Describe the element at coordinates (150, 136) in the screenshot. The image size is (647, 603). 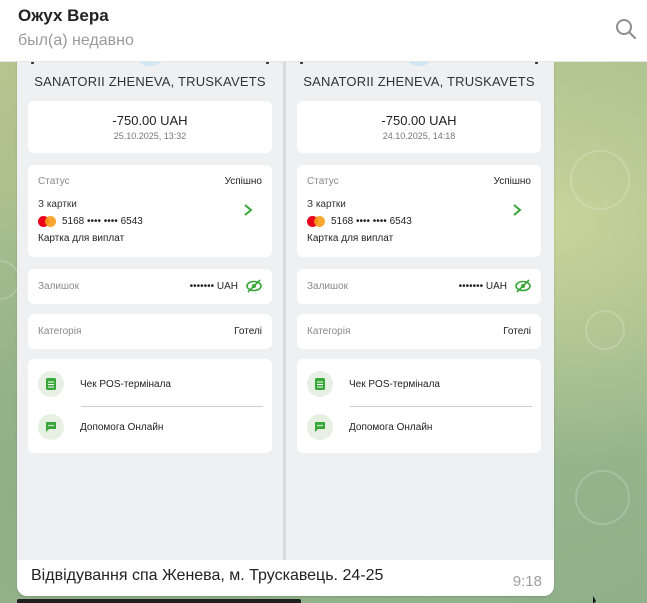
I see `transaction-datetime: 25.10.2025, 13:32` at that location.